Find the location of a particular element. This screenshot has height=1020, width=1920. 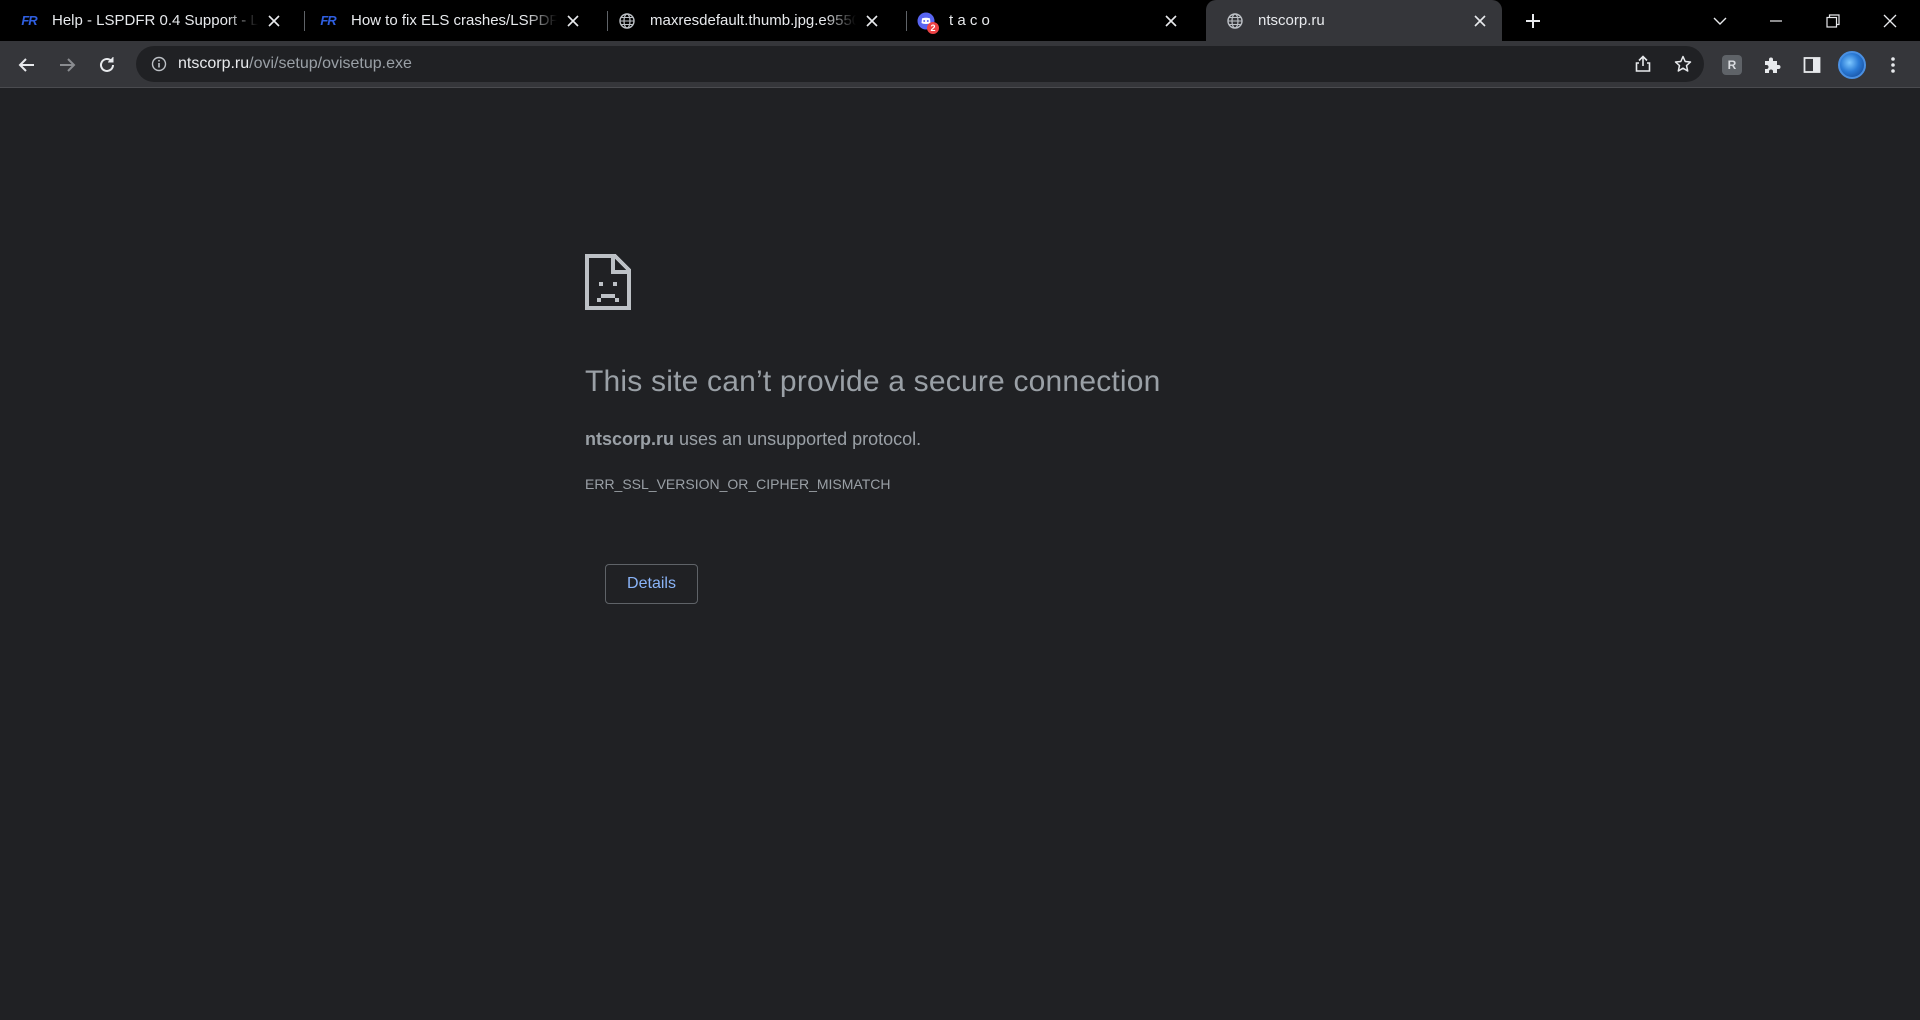

extensions-puzzle-icon is located at coordinates (1772, 65).